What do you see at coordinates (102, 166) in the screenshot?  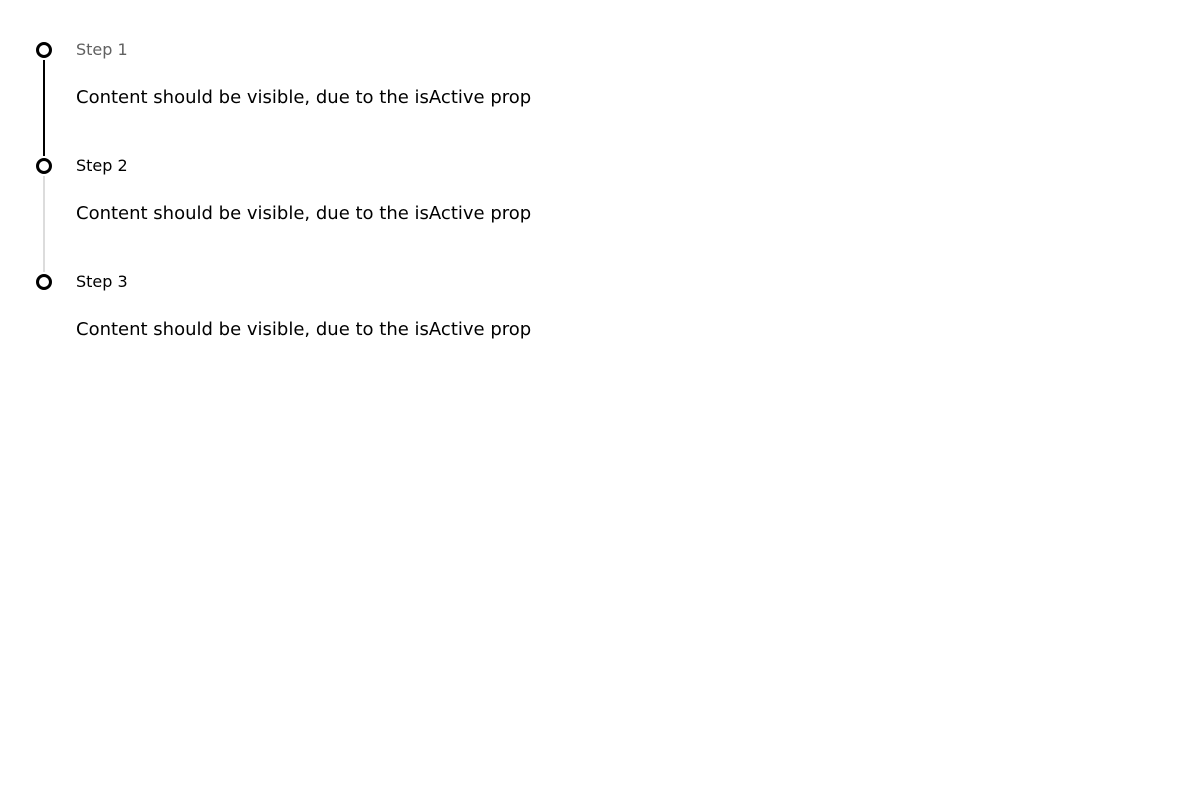 I see `step-2-label: Step 2` at bounding box center [102, 166].